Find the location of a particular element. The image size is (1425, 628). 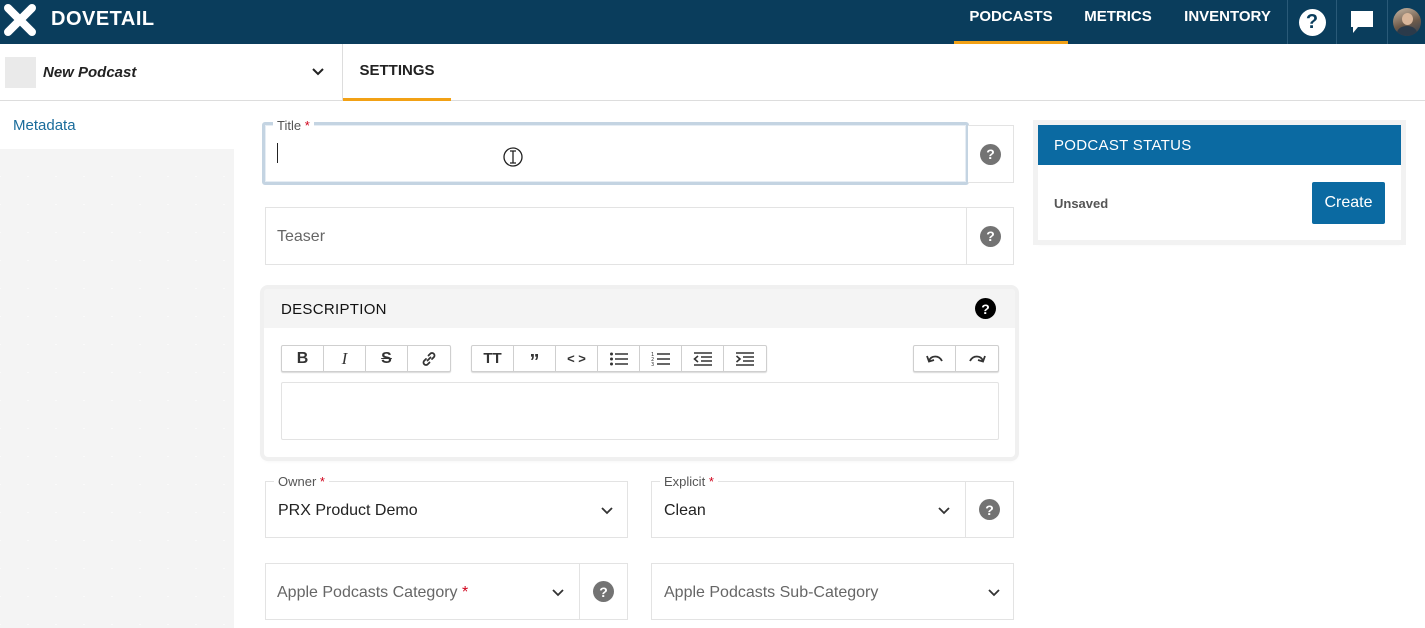

undo-button is located at coordinates (935, 358).